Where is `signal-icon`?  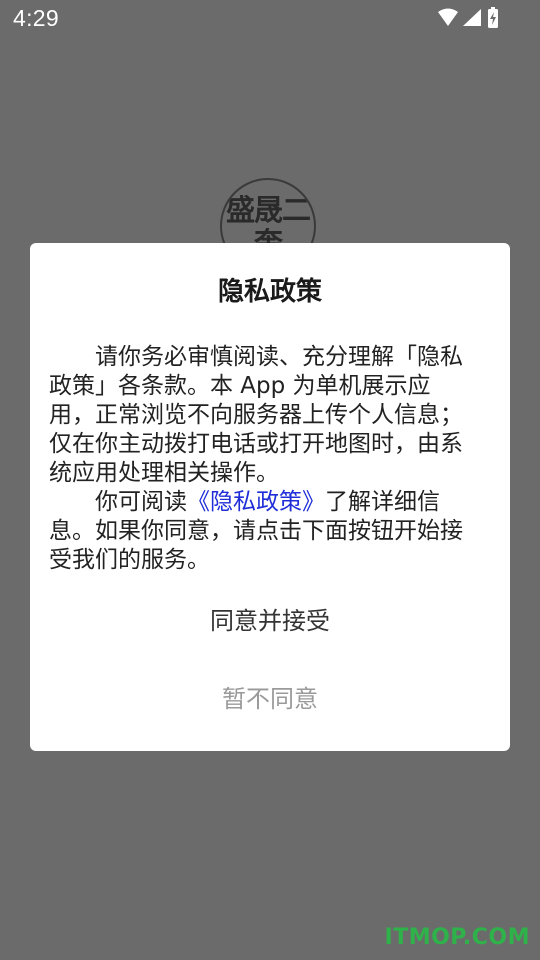 signal-icon is located at coordinates (472, 17).